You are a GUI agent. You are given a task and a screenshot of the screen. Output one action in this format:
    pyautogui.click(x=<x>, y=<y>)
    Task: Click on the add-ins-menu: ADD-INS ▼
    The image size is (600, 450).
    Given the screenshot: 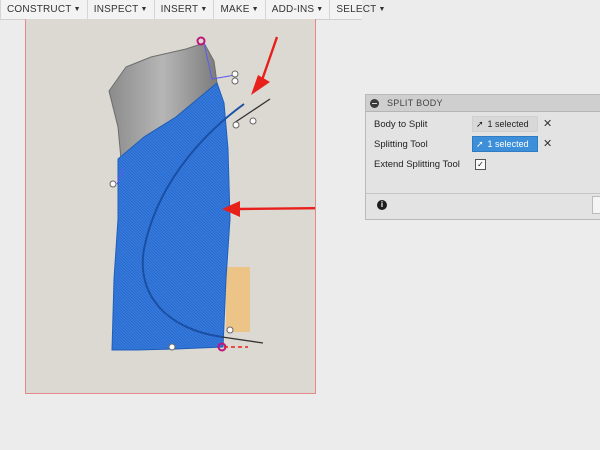 What is the action you would take?
    pyautogui.click(x=298, y=9)
    